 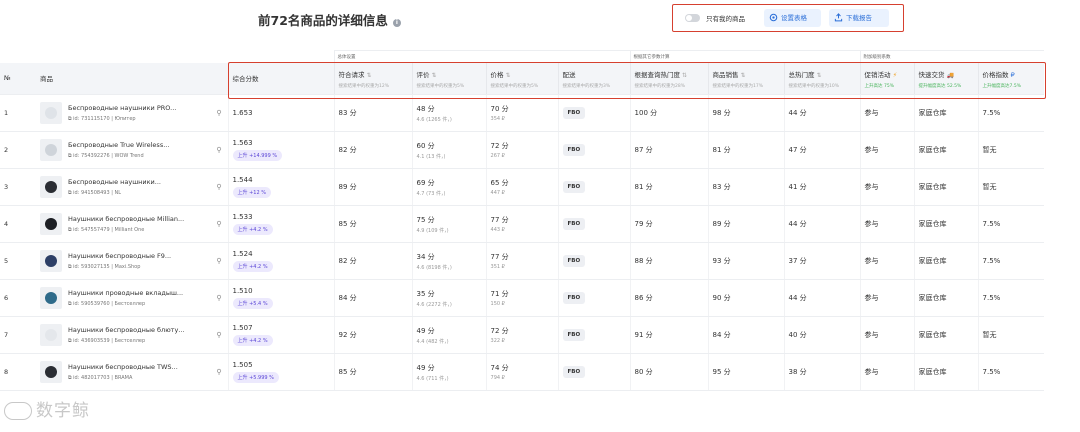 What do you see at coordinates (373, 372) in the screenshot?
I see `request-cell: 85 分` at bounding box center [373, 372].